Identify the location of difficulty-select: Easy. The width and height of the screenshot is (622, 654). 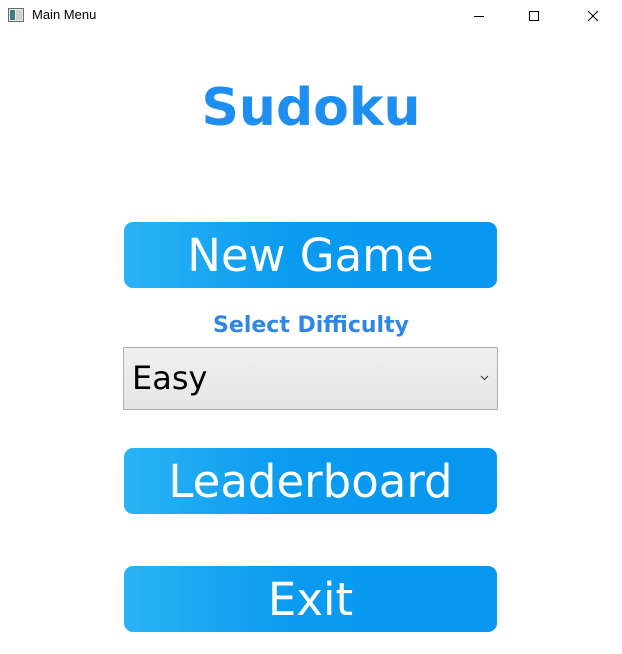
(310, 378).